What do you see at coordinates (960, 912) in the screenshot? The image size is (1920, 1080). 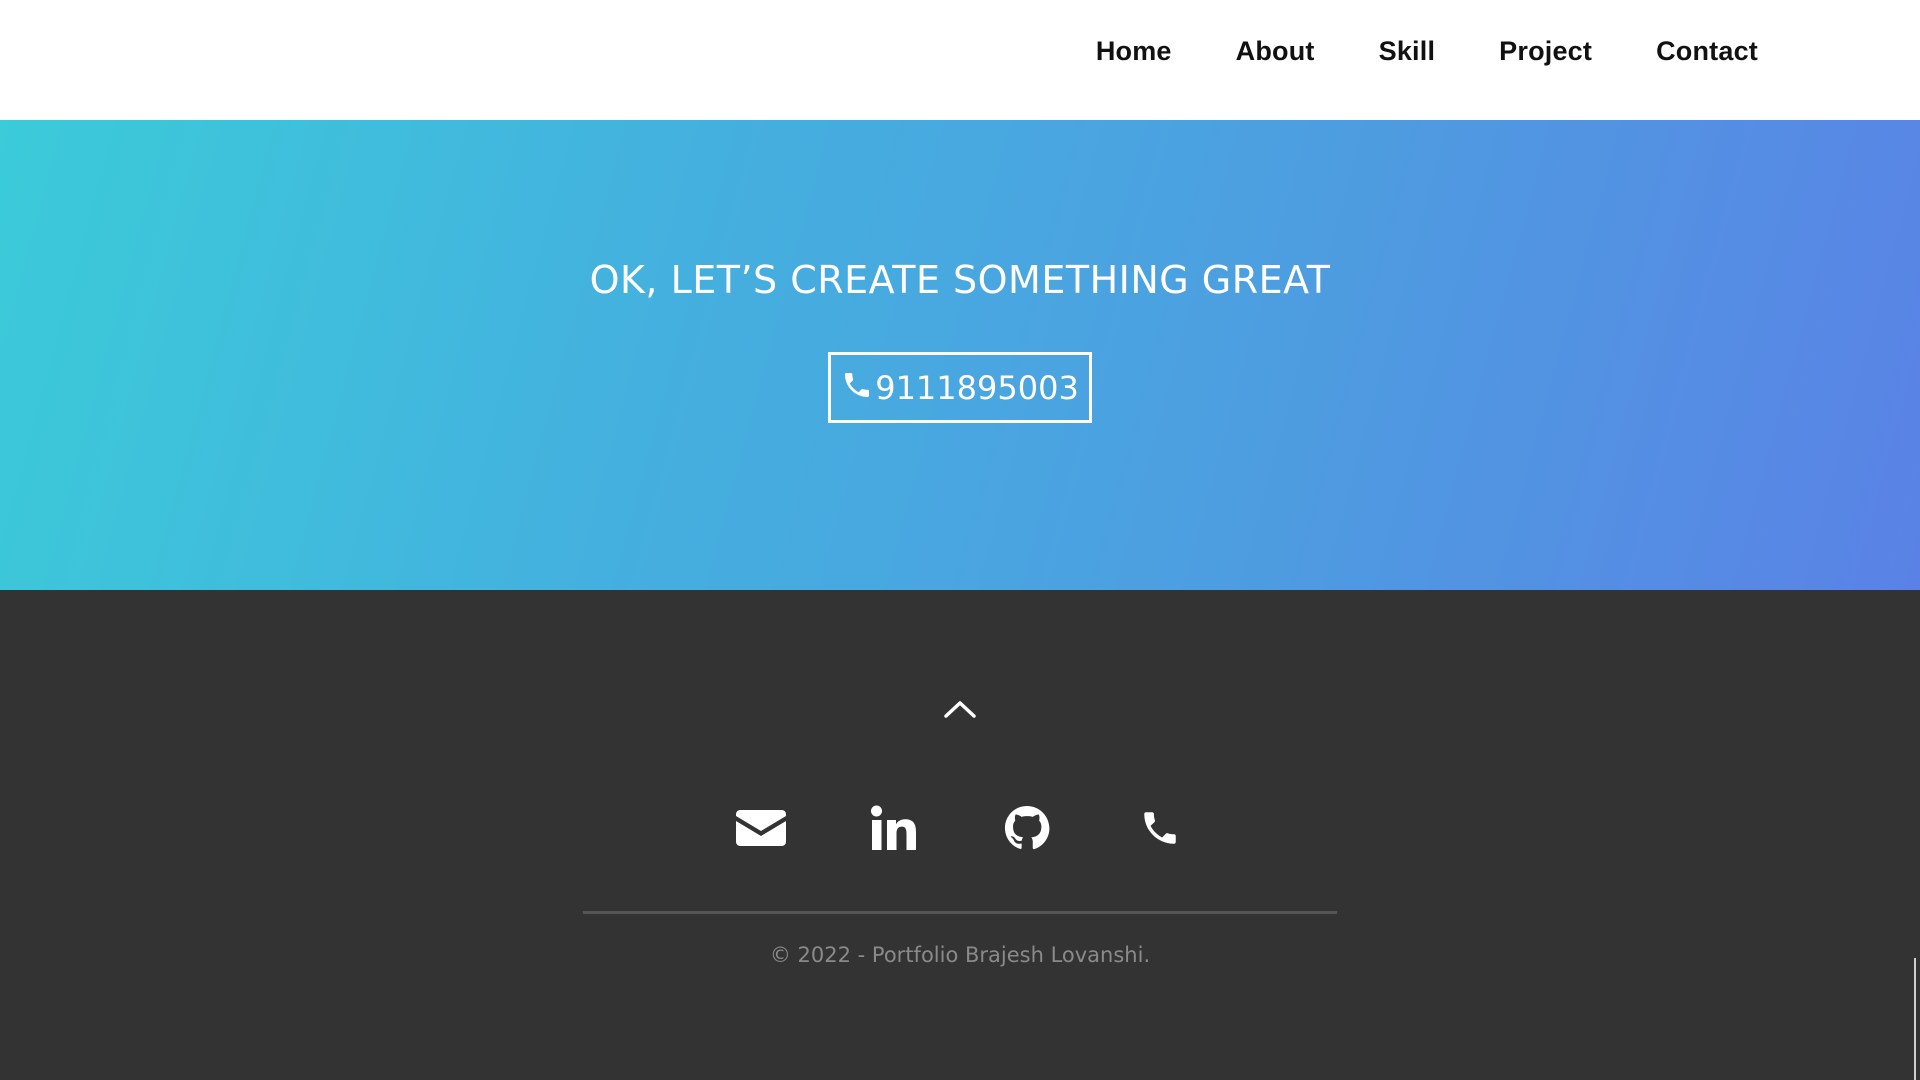 I see `footer-divider` at bounding box center [960, 912].